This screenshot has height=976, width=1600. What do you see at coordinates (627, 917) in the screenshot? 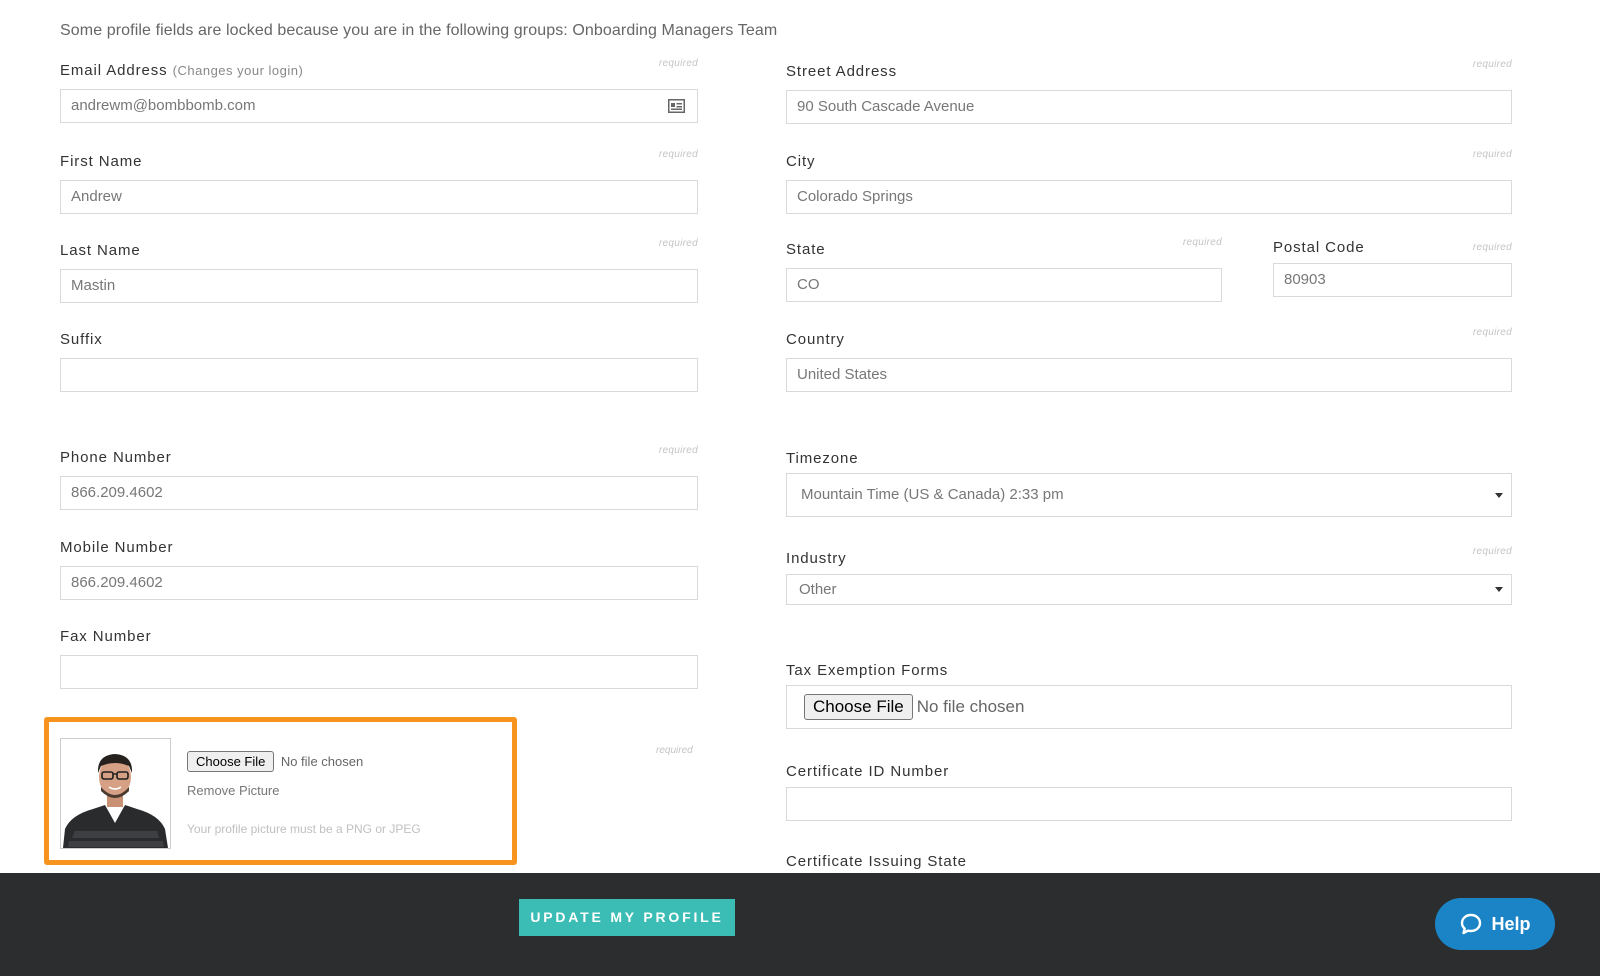
I see `update-profile-button: UPDATE MY PROFILE` at bounding box center [627, 917].